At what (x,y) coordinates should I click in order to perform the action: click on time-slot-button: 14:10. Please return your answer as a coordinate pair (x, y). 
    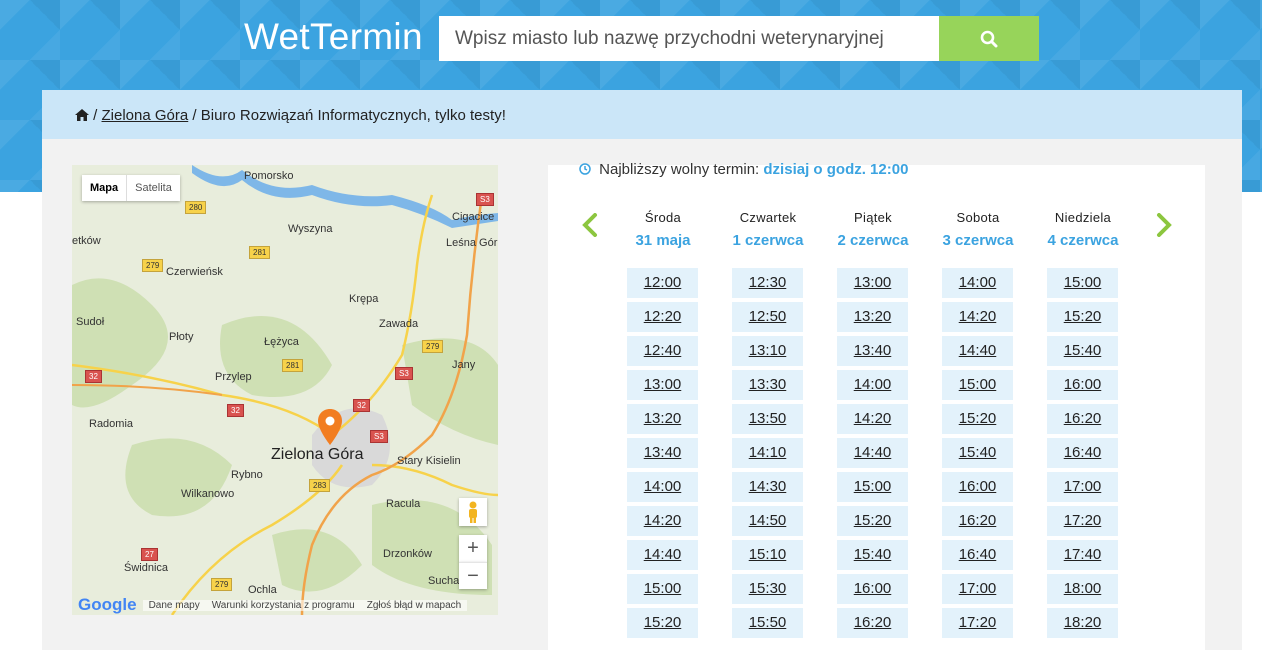
    Looking at the image, I should click on (767, 453).